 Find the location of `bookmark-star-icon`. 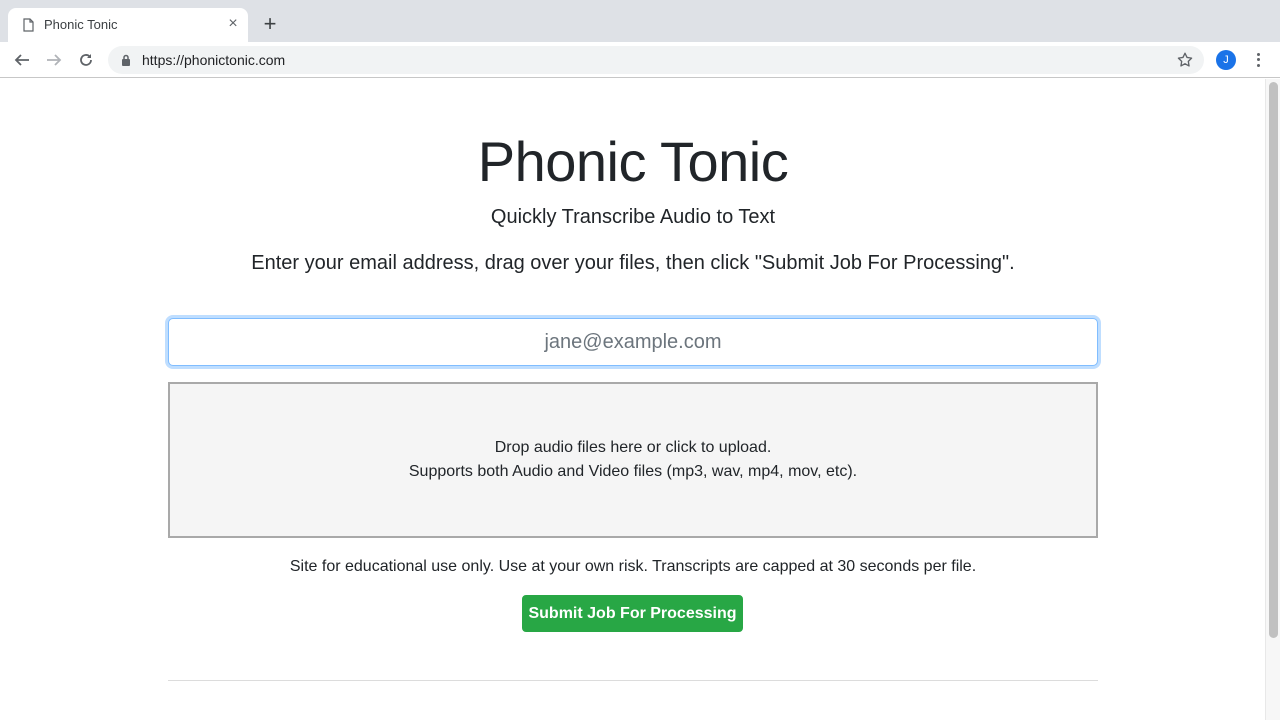

bookmark-star-icon is located at coordinates (1185, 60).